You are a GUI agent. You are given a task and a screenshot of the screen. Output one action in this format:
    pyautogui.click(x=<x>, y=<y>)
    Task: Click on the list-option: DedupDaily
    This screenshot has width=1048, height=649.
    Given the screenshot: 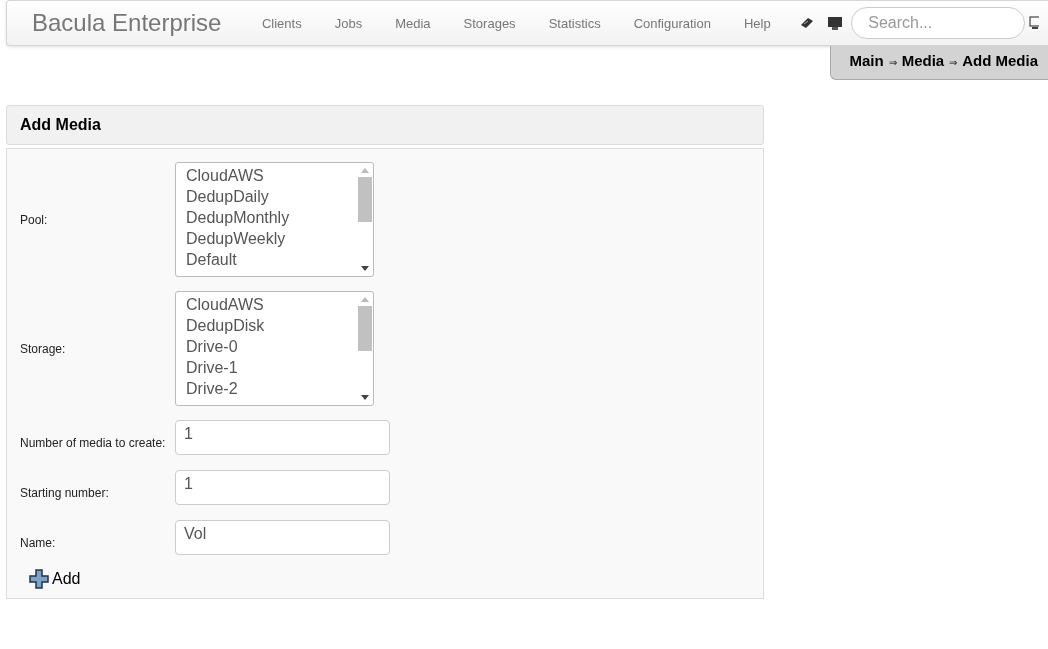 What is the action you would take?
    pyautogui.click(x=271, y=196)
    